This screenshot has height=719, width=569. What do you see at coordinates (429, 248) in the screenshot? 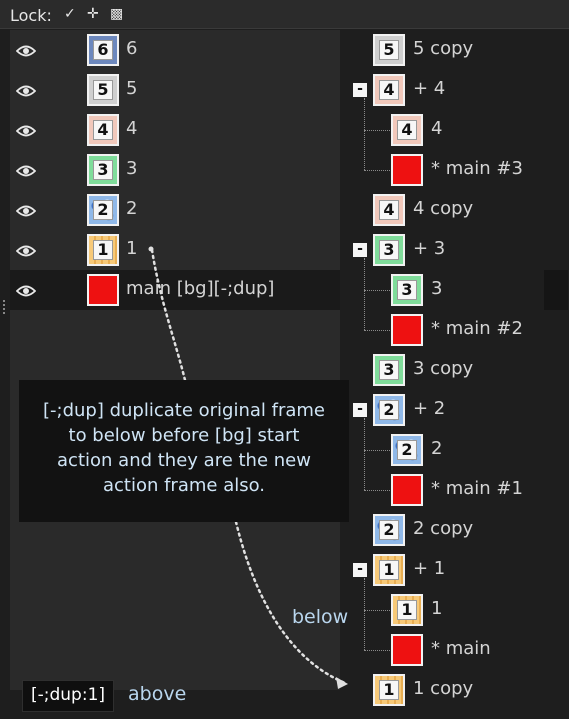
I see `layer-name: + 3` at bounding box center [429, 248].